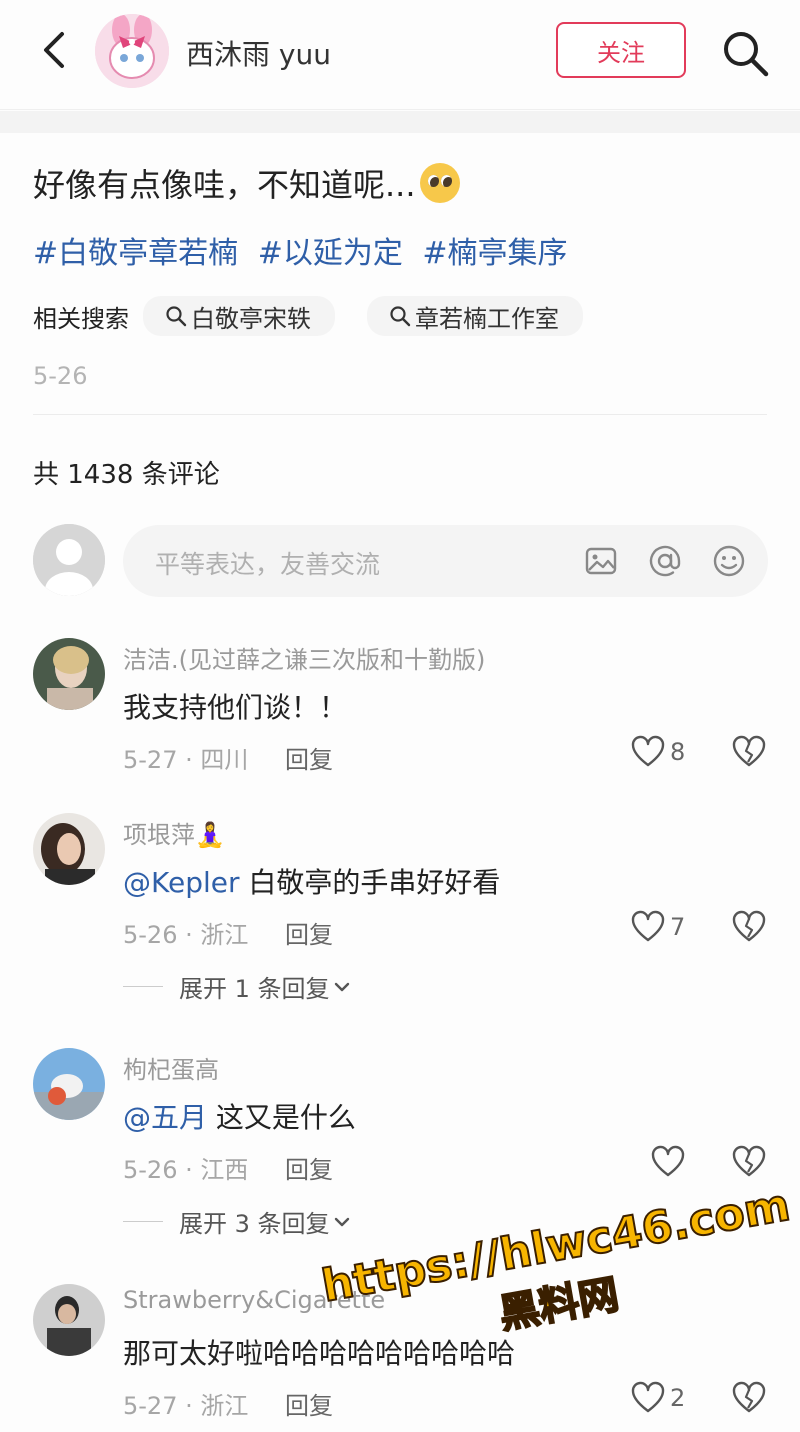 This screenshot has width=800, height=1432. What do you see at coordinates (186, 760) in the screenshot?
I see `comment-meta: 5-27 · 四川` at bounding box center [186, 760].